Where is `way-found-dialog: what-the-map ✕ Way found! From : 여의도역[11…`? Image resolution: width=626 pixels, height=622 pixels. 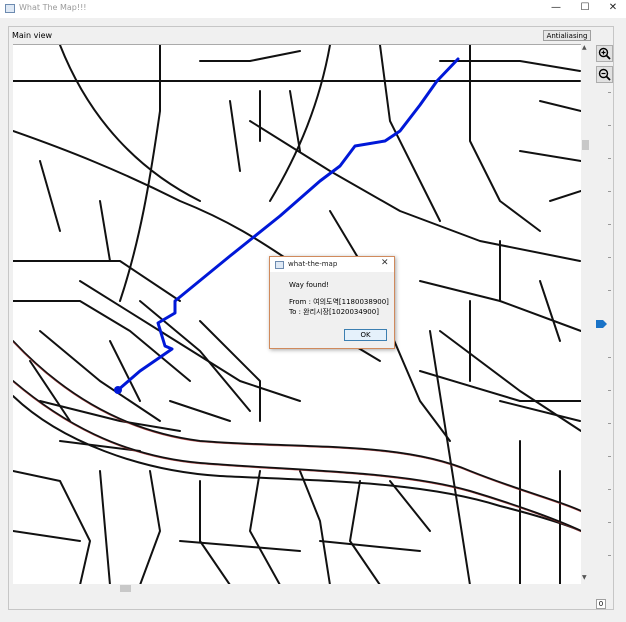 way-found-dialog: what-the-map ✕ Way found! From : 여의도역[11… is located at coordinates (332, 302).